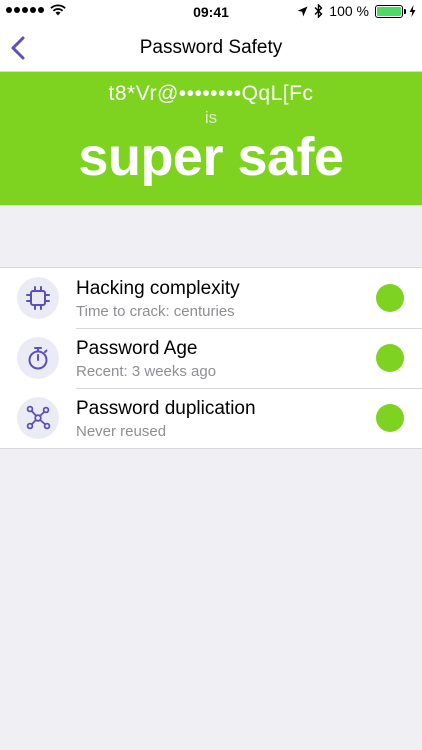 Image resolution: width=422 pixels, height=750 pixels. What do you see at coordinates (211, 117) in the screenshot?
I see `hero-connector-text: is` at bounding box center [211, 117].